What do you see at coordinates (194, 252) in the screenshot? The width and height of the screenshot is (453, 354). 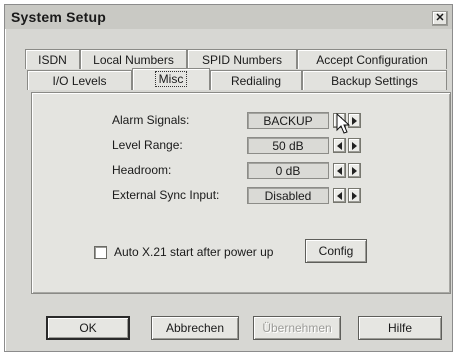 I see `auto-x21-start-label: Auto X.21 start after power up` at bounding box center [194, 252].